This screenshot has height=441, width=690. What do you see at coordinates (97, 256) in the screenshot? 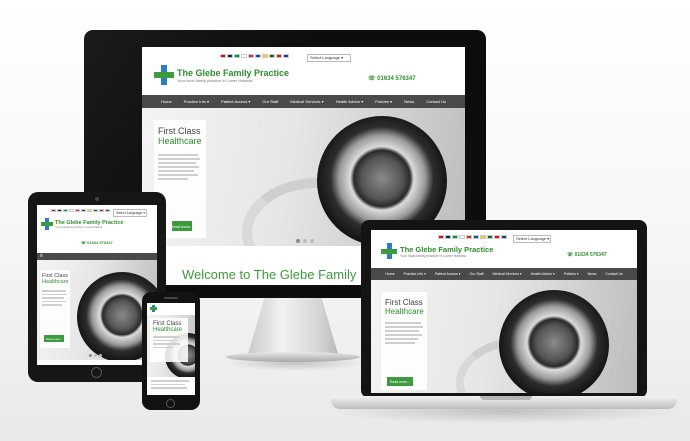
I see `mobile-menu-bar: ≡` at bounding box center [97, 256].